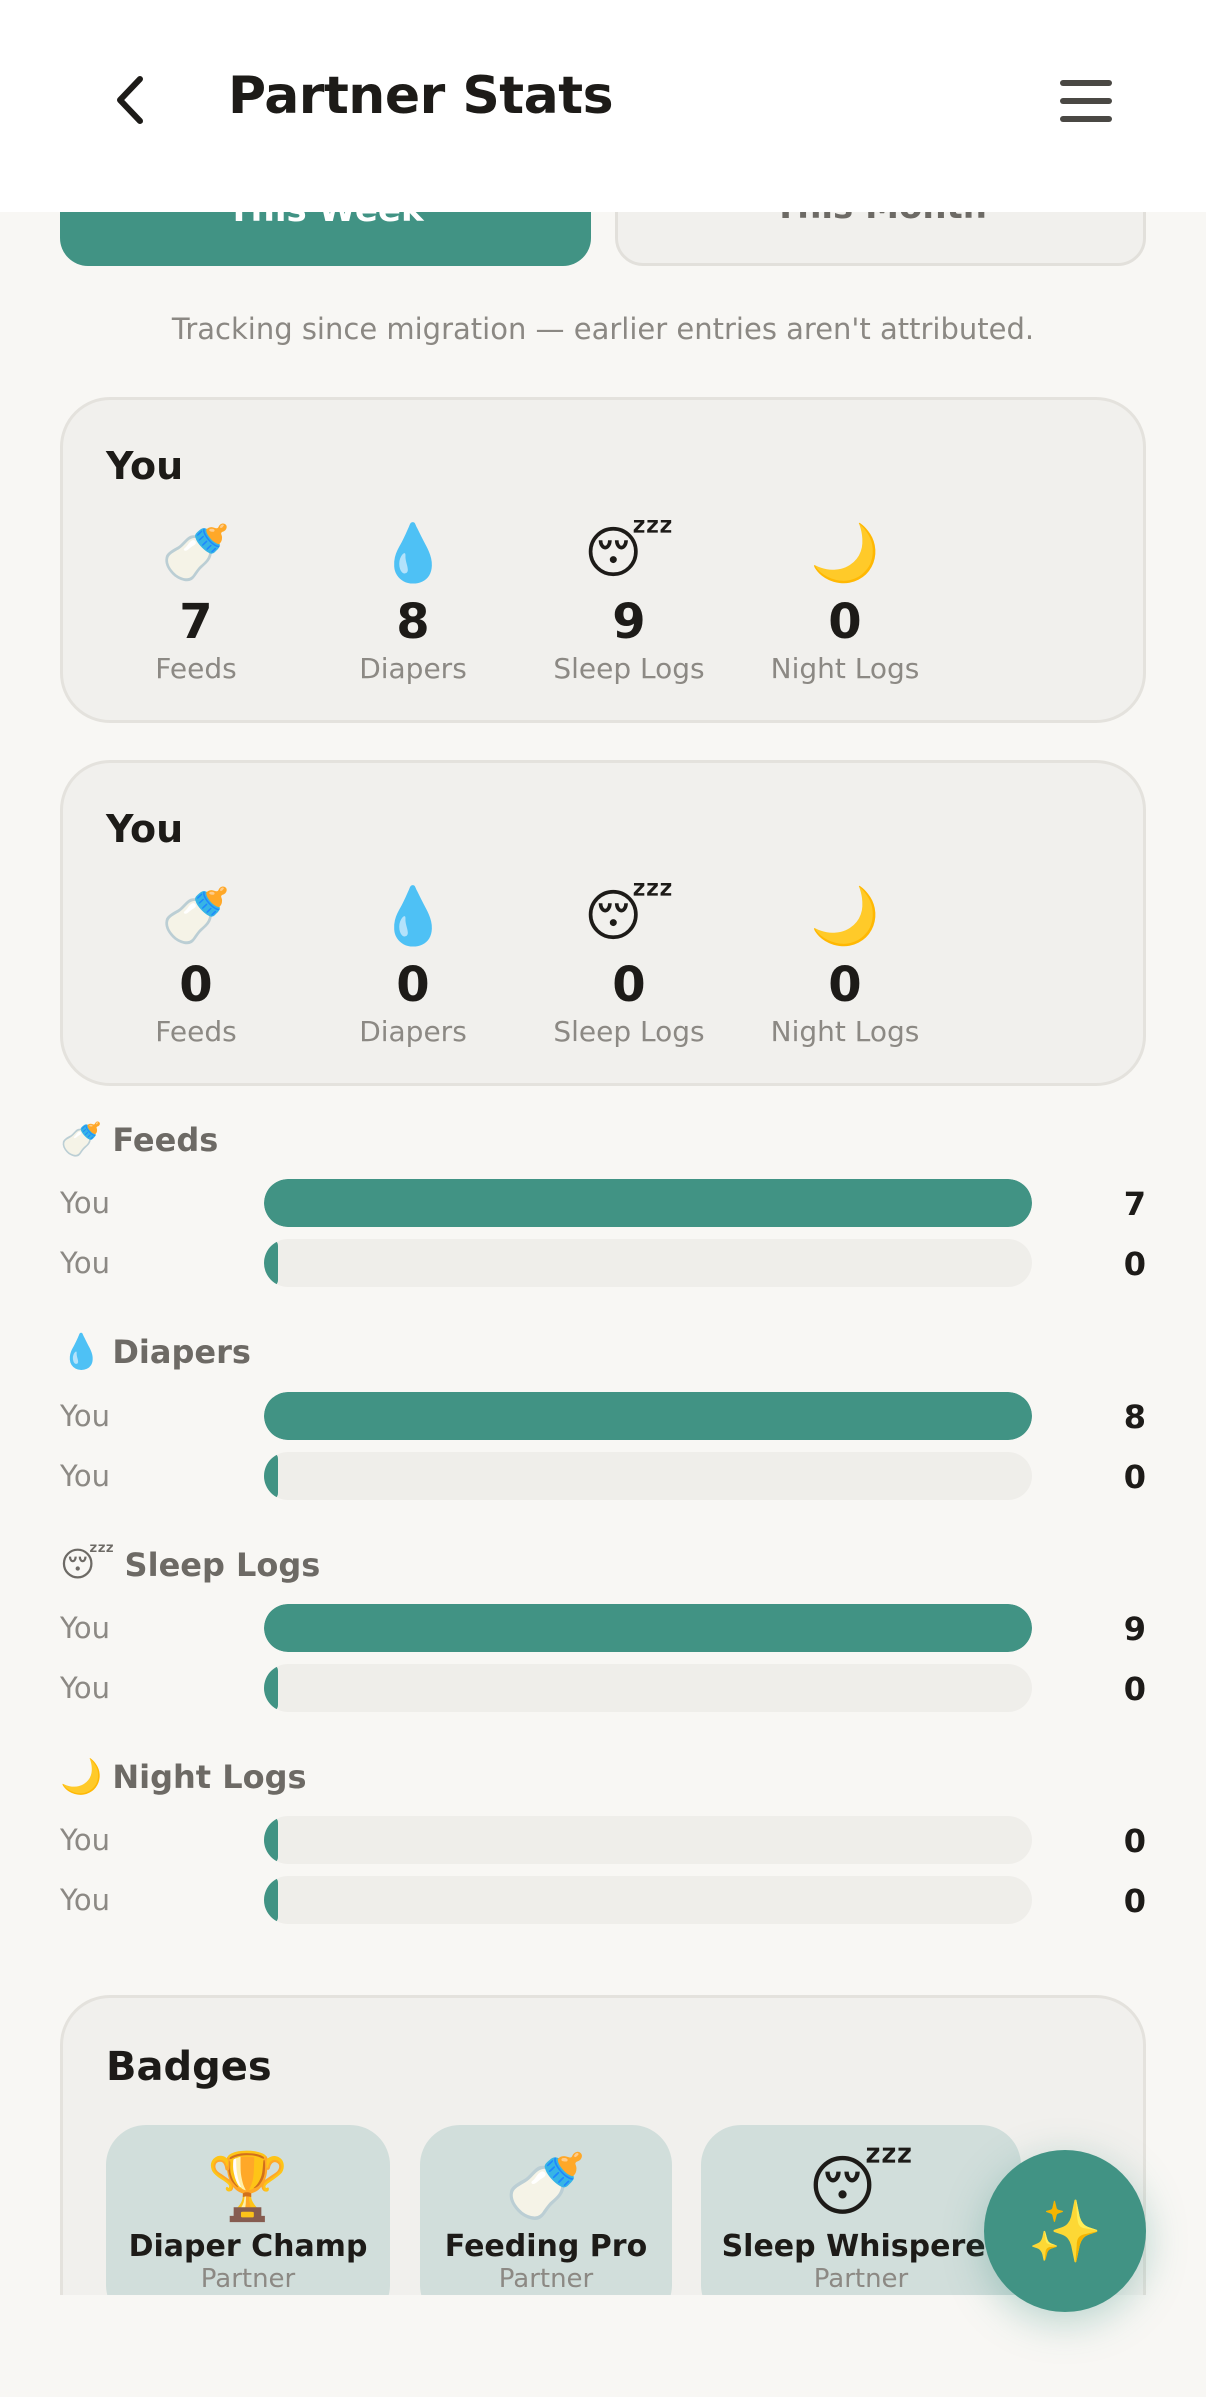  What do you see at coordinates (413, 622) in the screenshot?
I see `stat-value: 8` at bounding box center [413, 622].